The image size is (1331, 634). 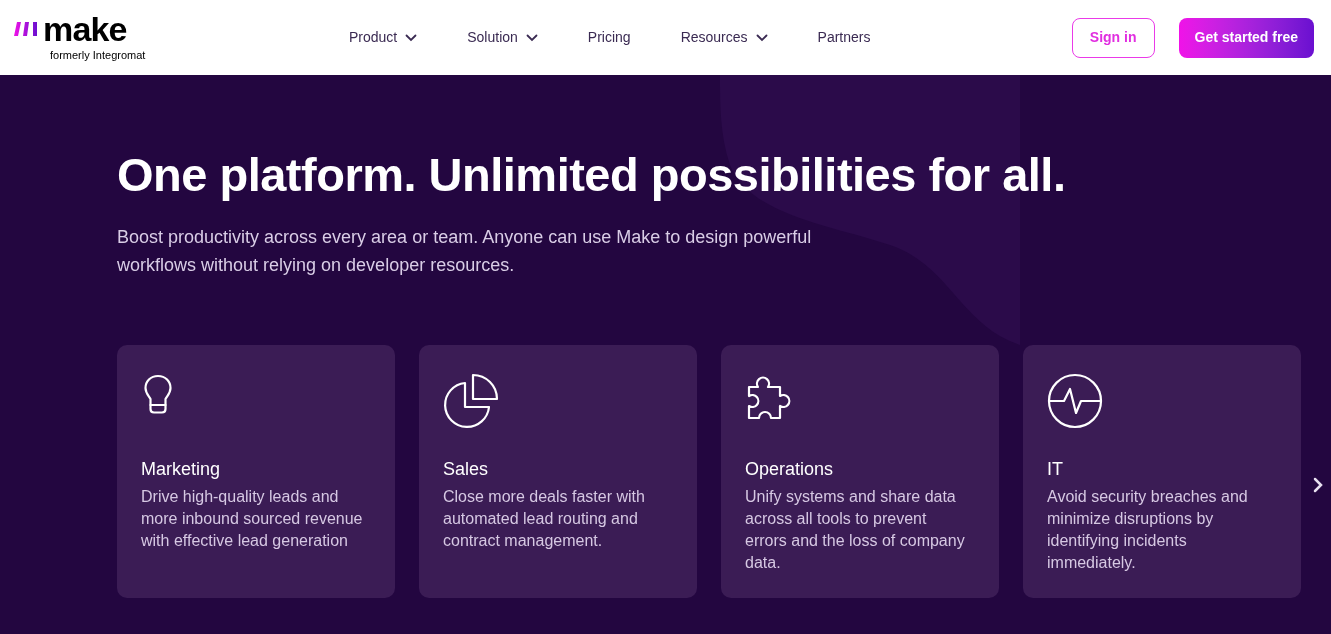 I want to click on category-card: Sales Close more deals faster with automated lead routing and contract management., so click(x=558, y=471).